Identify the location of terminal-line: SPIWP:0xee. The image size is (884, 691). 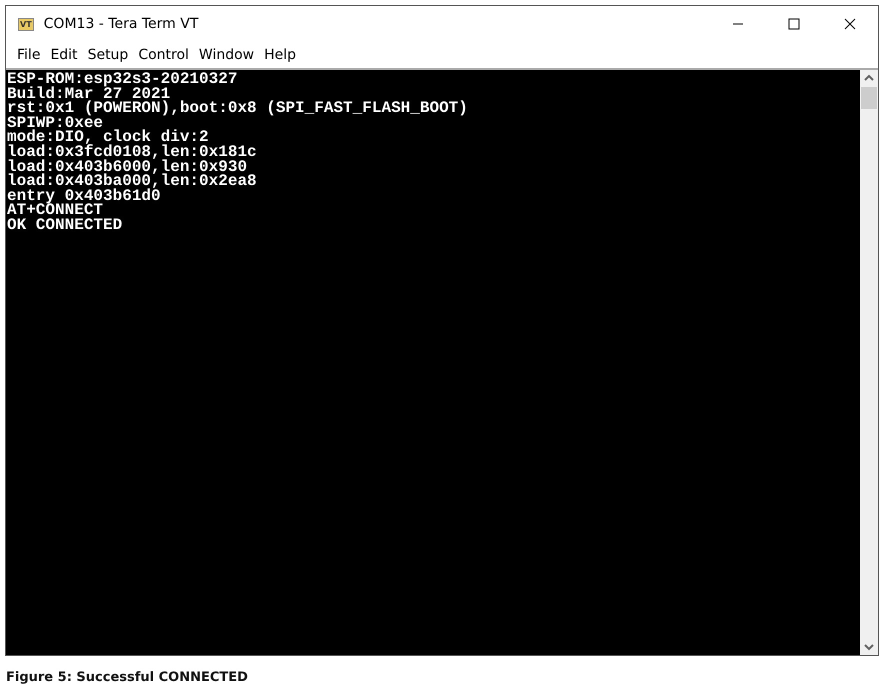
(55, 123).